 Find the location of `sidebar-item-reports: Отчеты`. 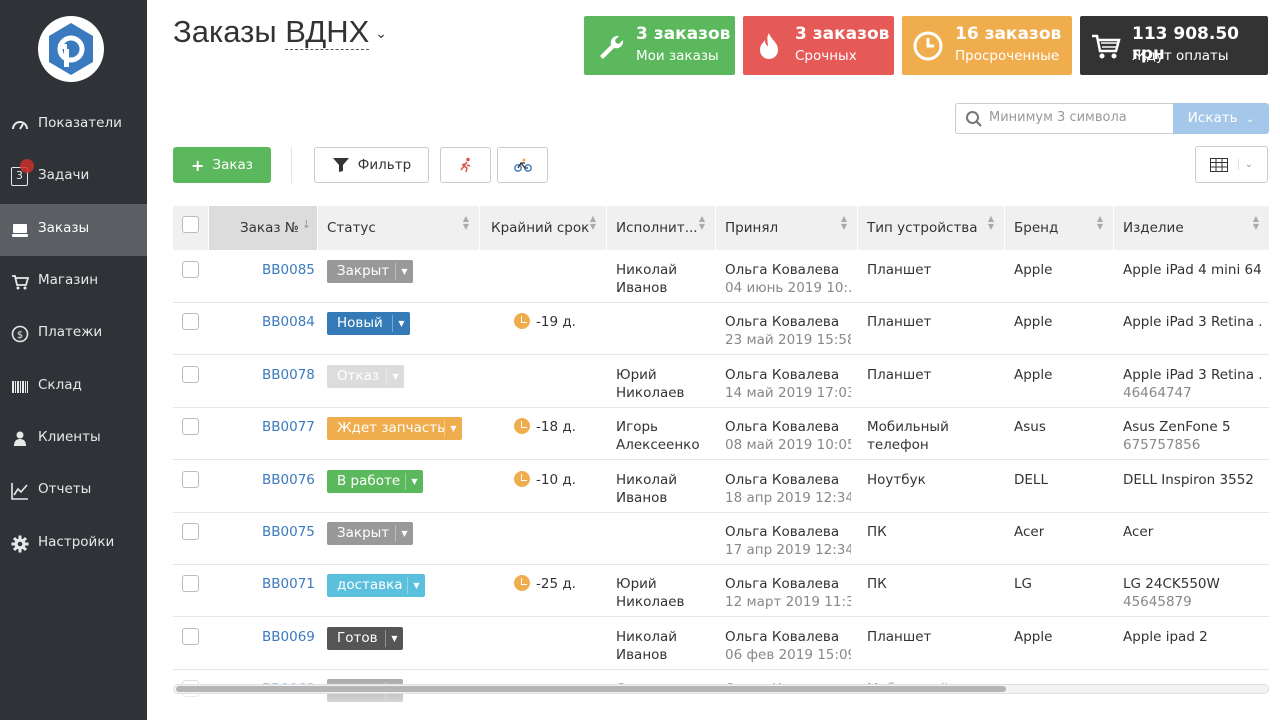

sidebar-item-reports: Отчеты is located at coordinates (73, 491).